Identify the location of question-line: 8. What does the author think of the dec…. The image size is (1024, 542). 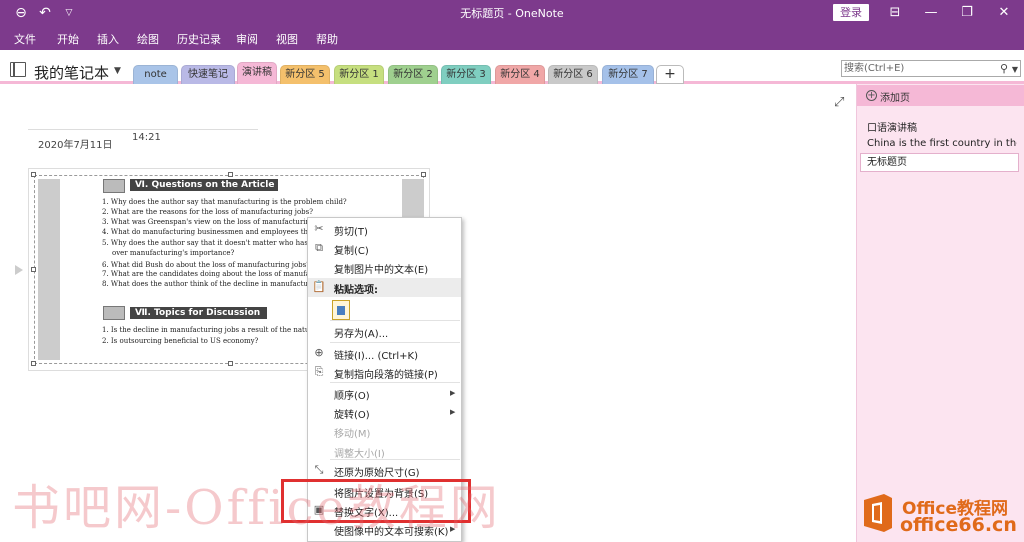
(217, 284).